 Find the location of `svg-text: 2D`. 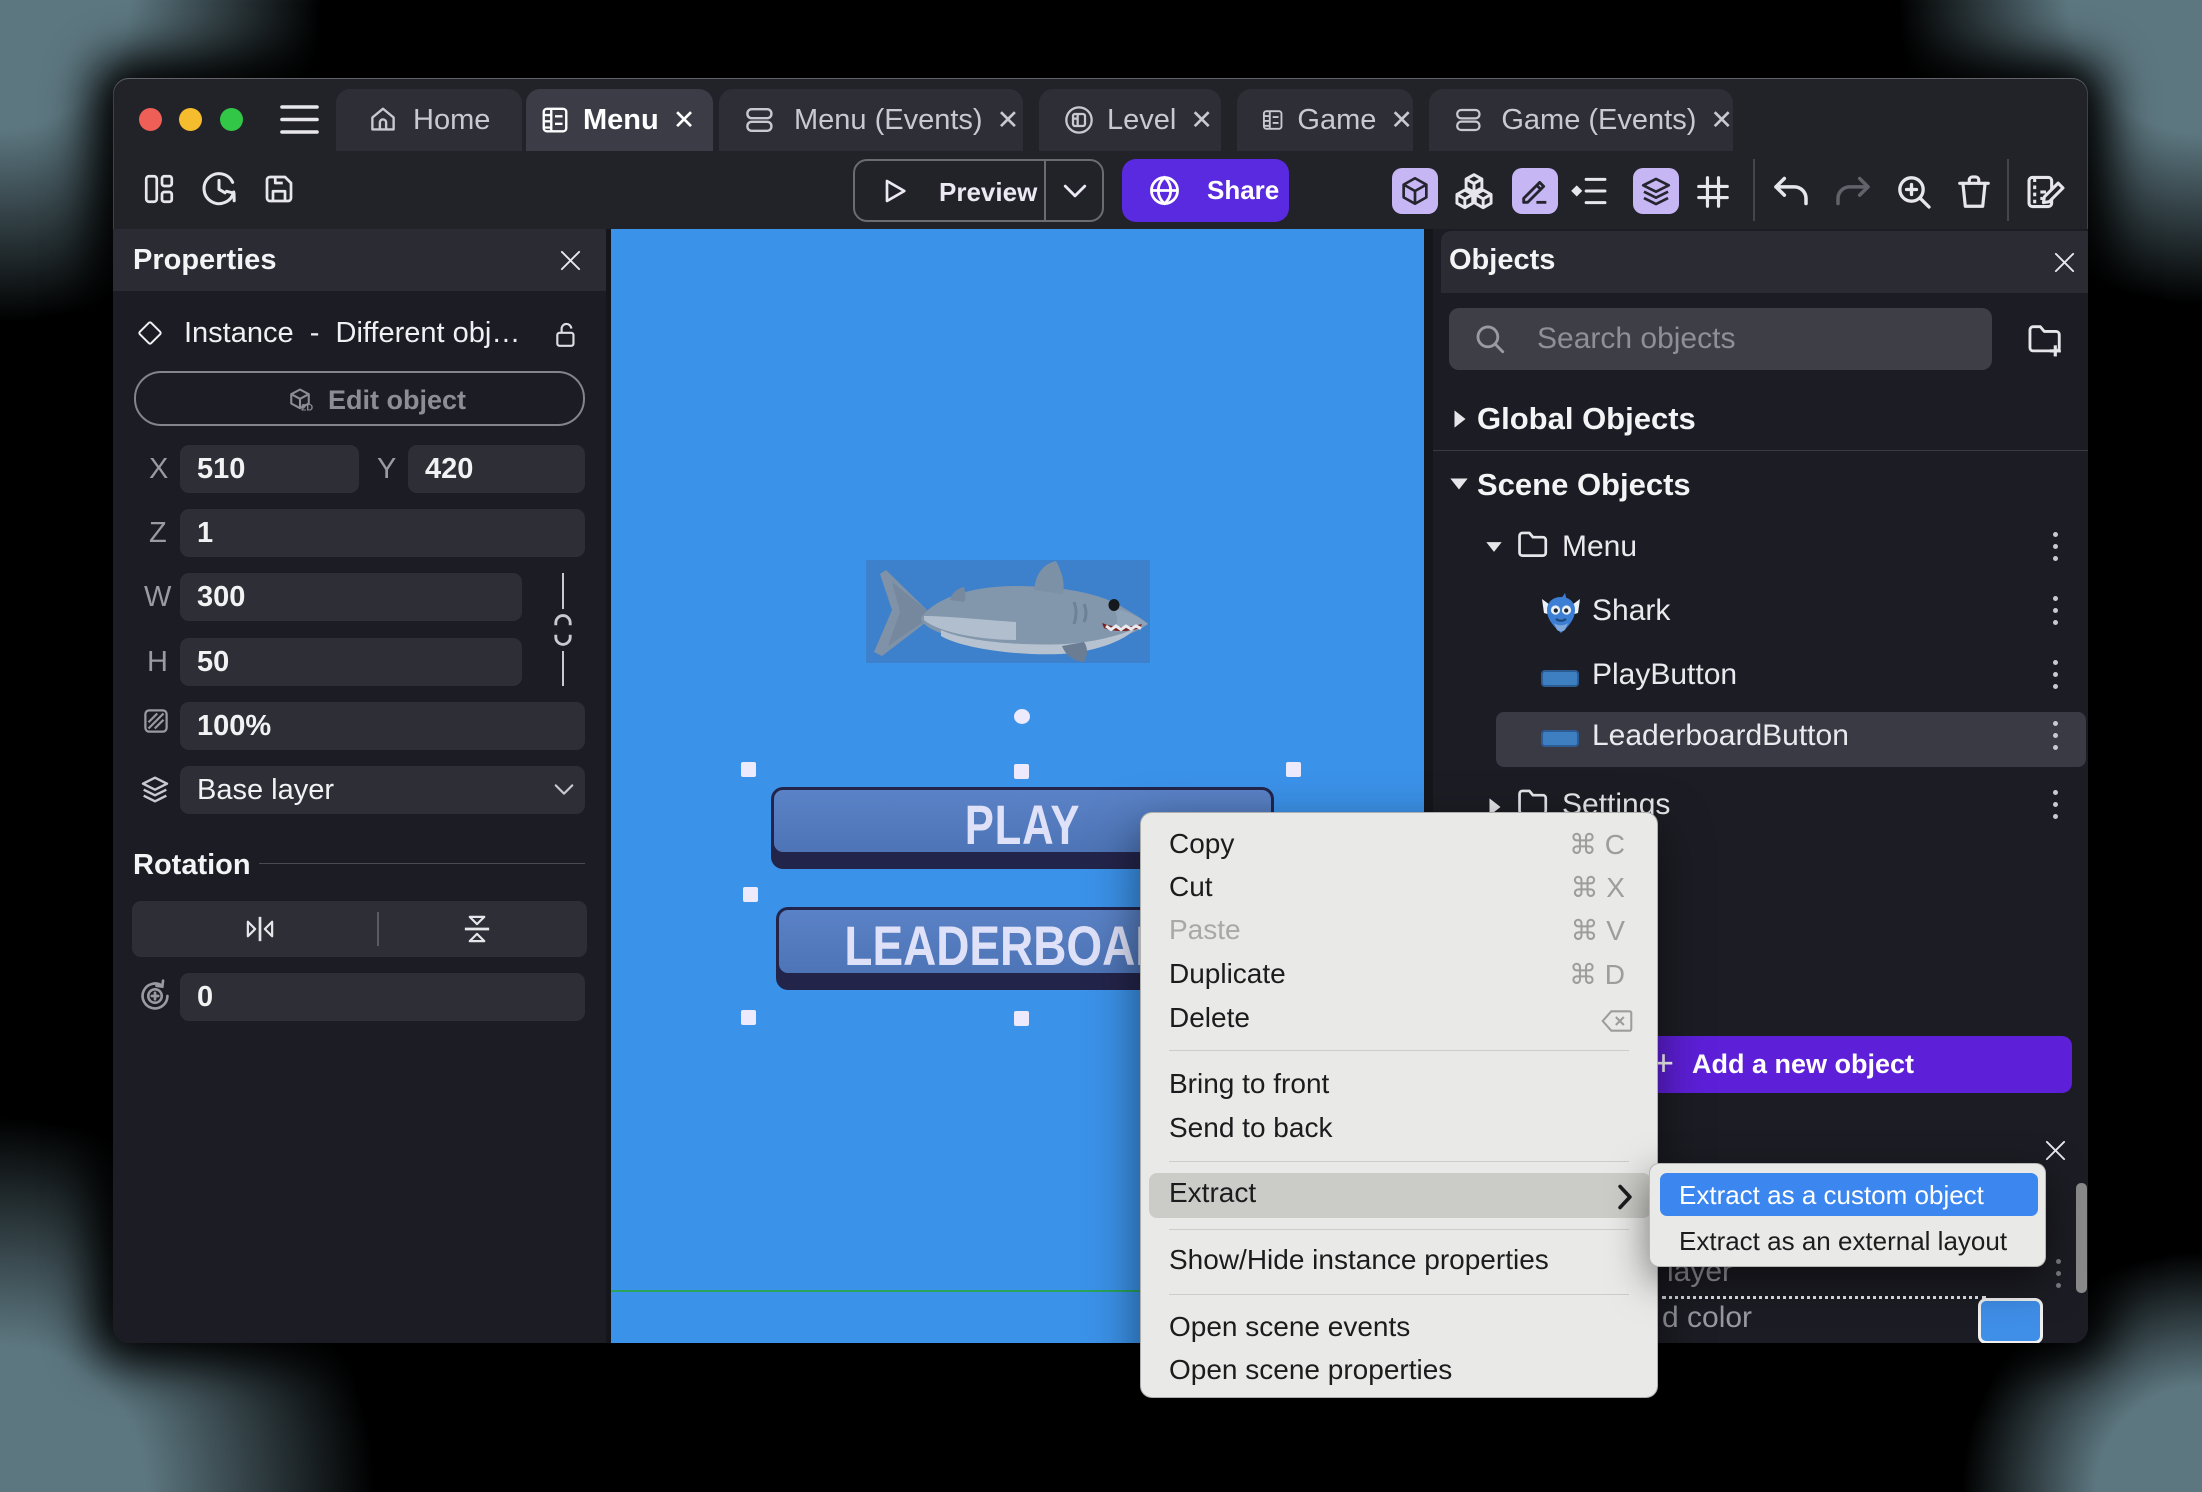

svg-text: 2D is located at coordinates (307, 408).